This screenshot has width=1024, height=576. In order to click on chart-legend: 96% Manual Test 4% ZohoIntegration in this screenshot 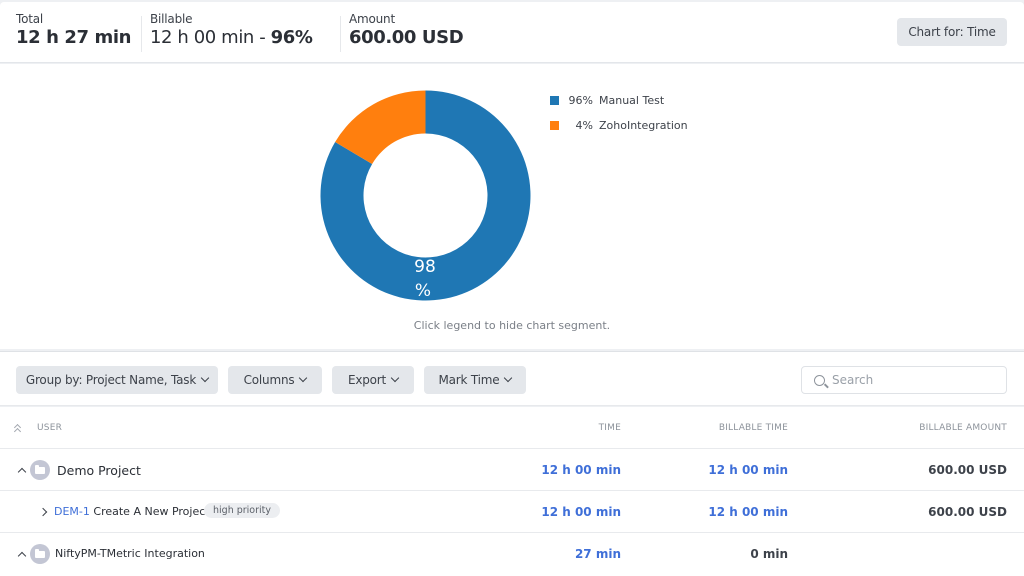, I will do `click(619, 119)`.